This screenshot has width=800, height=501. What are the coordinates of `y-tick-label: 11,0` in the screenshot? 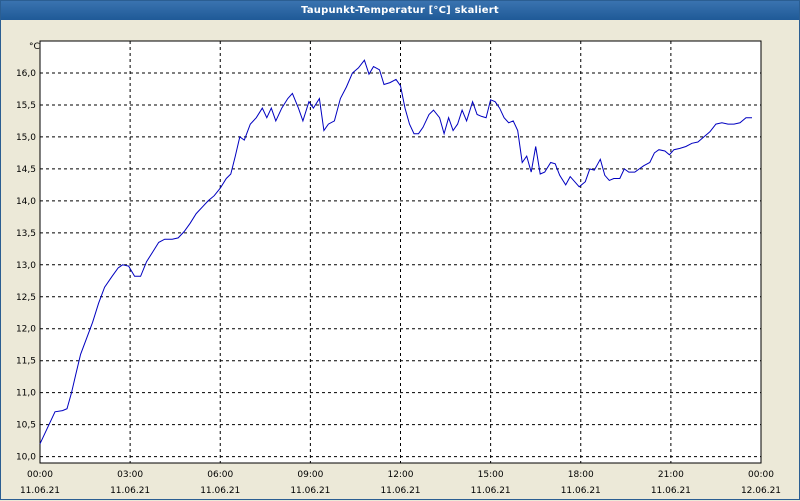 It's located at (26, 394).